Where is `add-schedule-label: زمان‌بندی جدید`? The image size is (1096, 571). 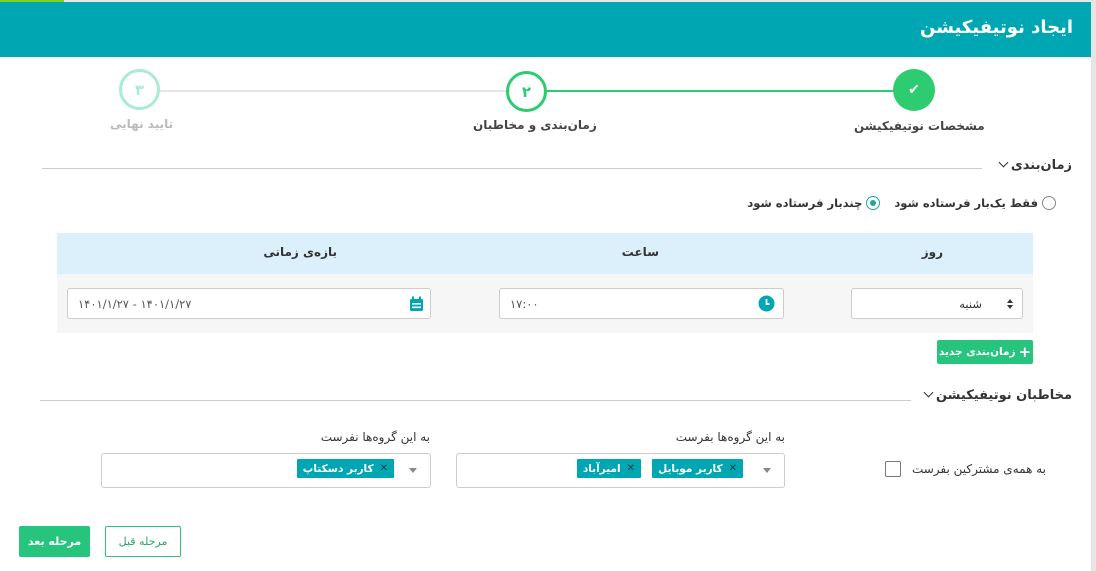 add-schedule-label: زمان‌بندی جدید is located at coordinates (977, 352).